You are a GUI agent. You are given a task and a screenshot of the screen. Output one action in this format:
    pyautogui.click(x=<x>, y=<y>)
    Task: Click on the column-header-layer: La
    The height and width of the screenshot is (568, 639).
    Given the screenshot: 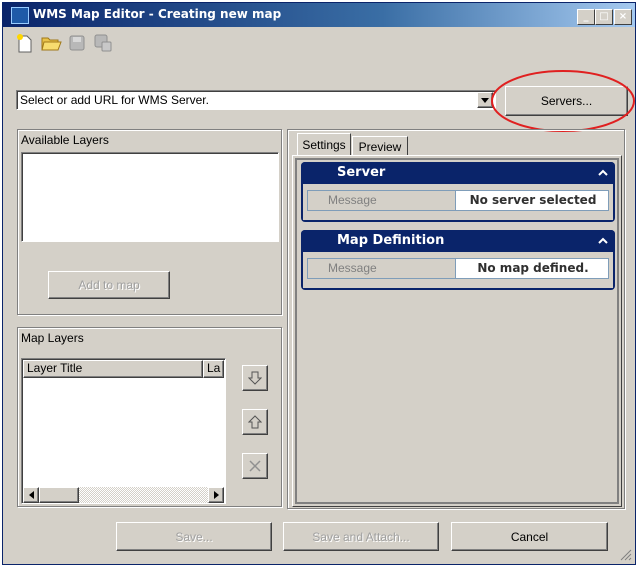 What is the action you would take?
    pyautogui.click(x=213, y=369)
    